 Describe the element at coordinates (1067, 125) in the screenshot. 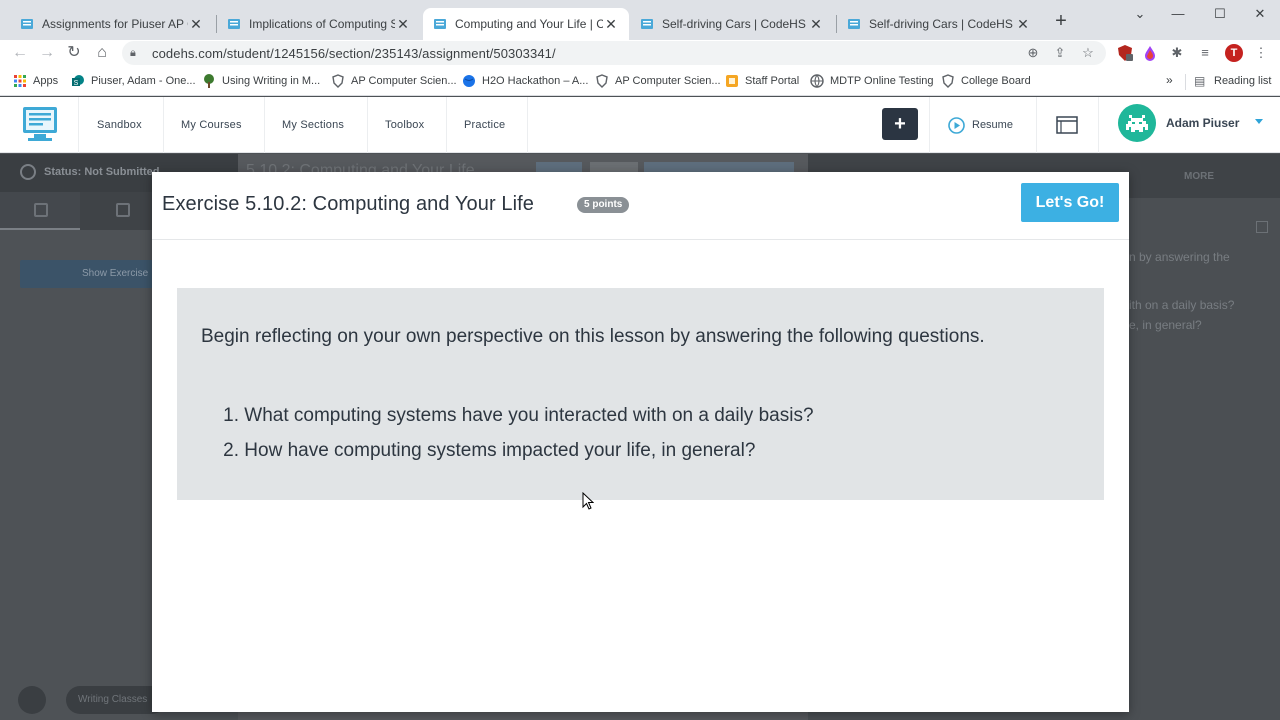

I see `window-layout-icon` at that location.